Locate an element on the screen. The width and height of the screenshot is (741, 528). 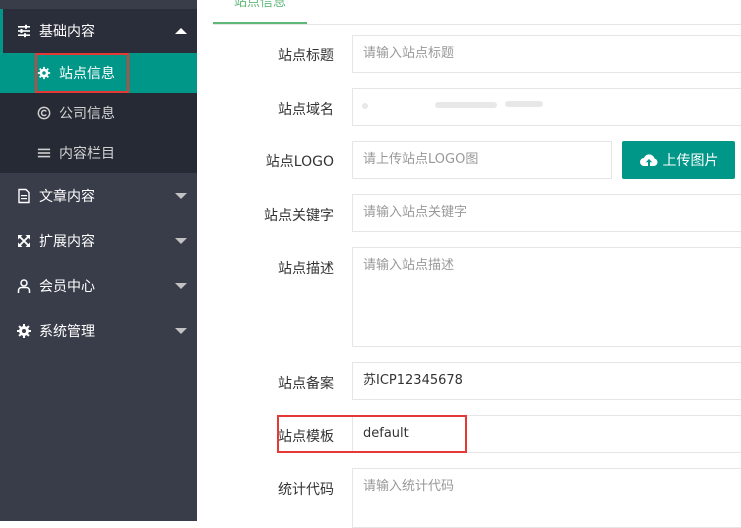
nav-group-system: 系统管理 is located at coordinates (98, 331).